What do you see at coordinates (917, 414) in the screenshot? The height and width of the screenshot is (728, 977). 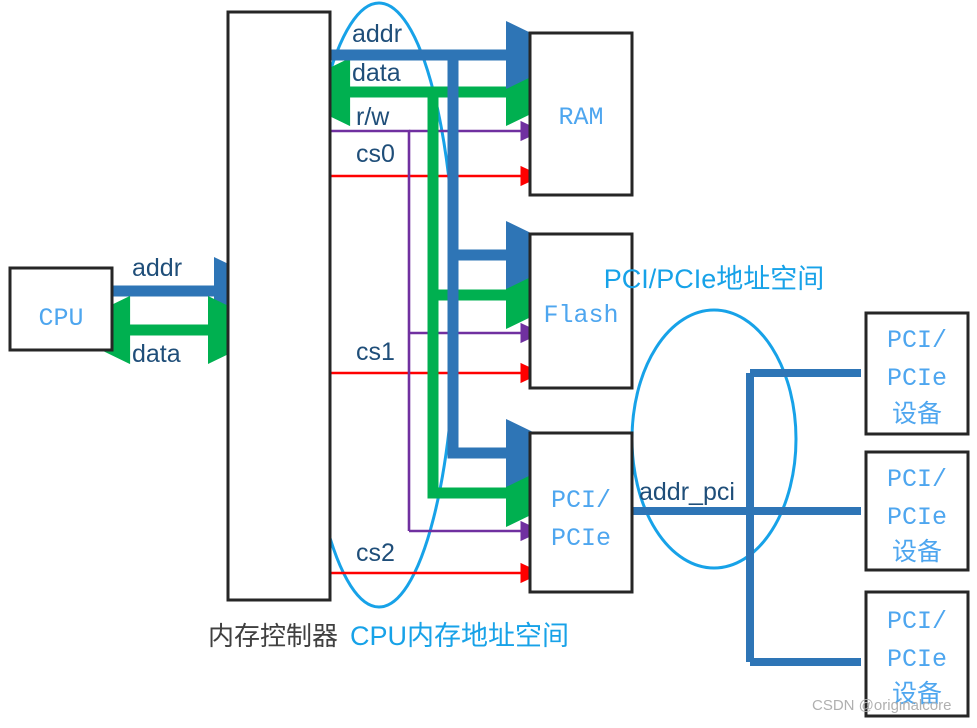 I see `box-pcie-device-1-label-line-3: 设备` at bounding box center [917, 414].